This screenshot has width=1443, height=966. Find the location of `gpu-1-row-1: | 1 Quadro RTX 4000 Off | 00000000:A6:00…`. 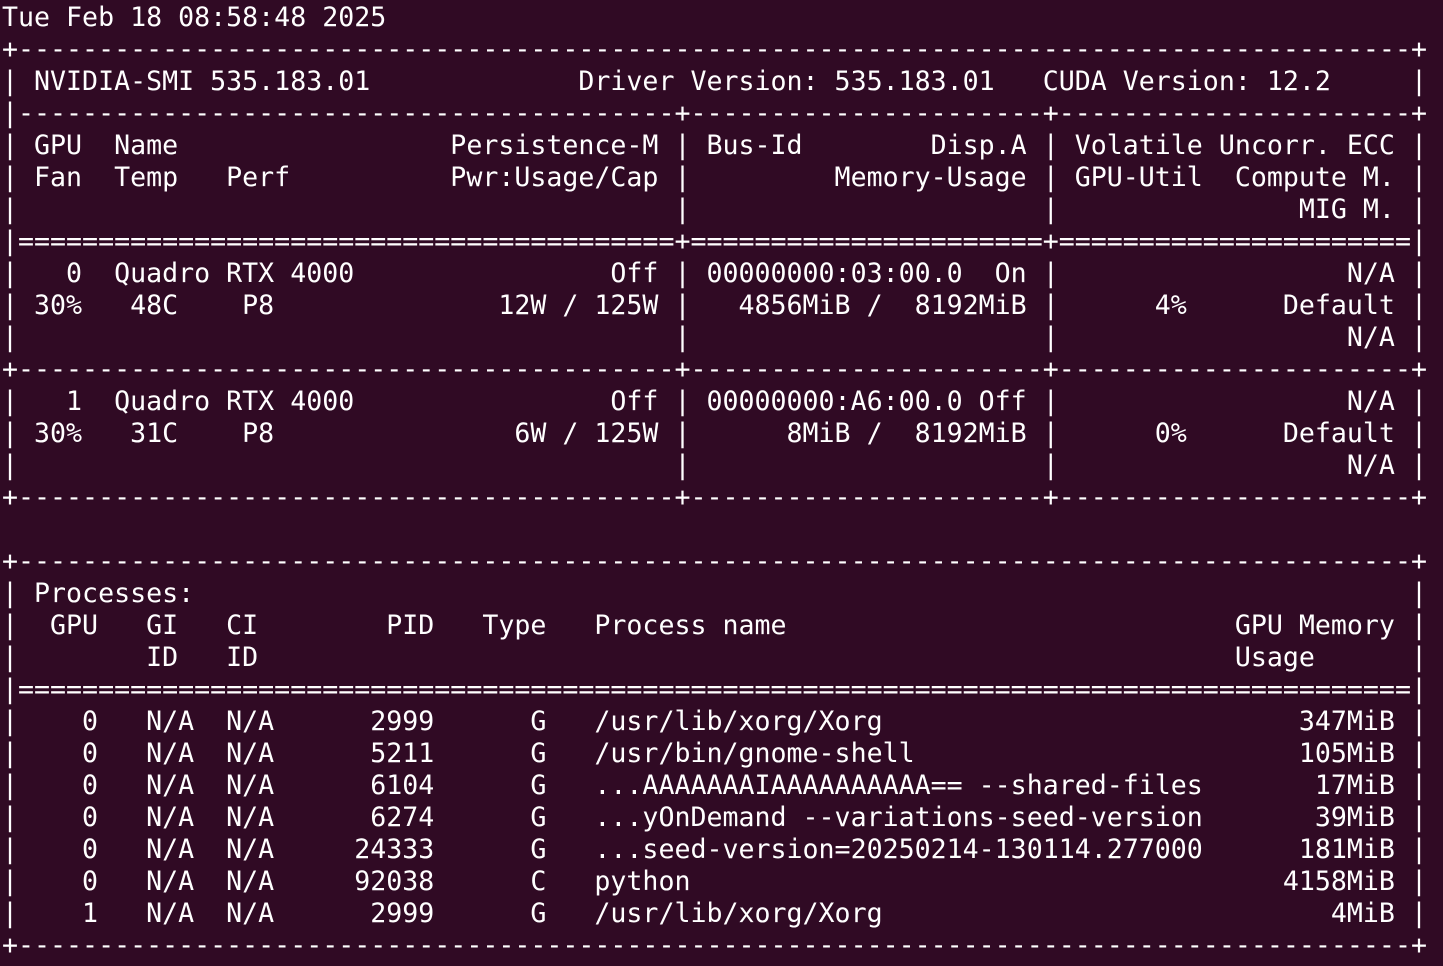

gpu-1-row-1: | 1 Quadro RTX 4000 Off | 00000000:A6:00… is located at coordinates (714, 401).